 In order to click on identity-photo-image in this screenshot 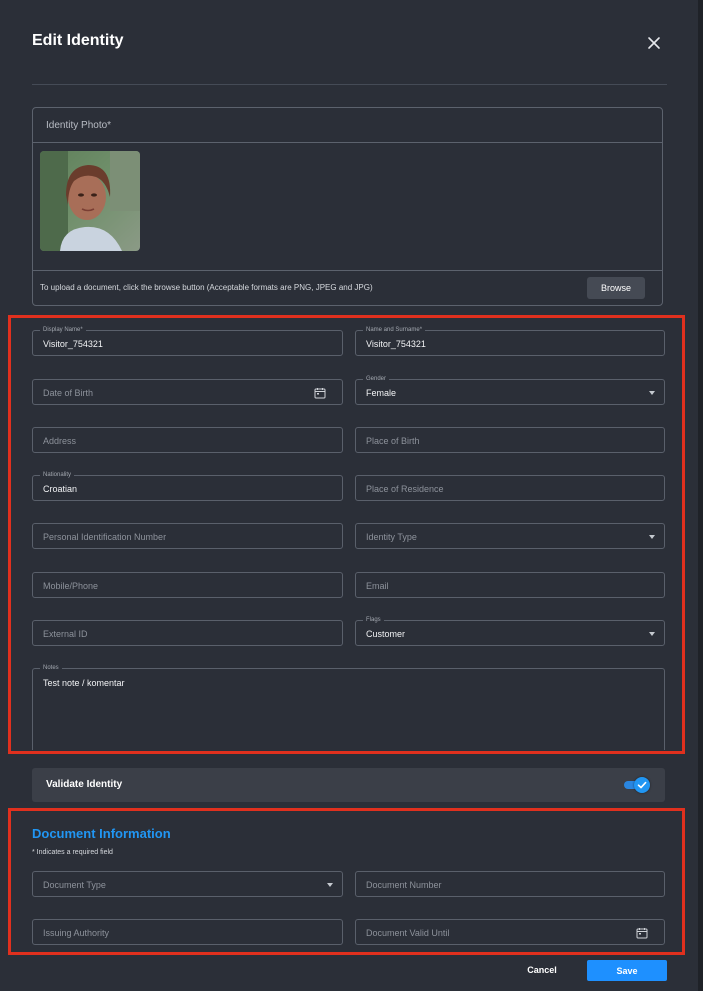, I will do `click(90, 201)`.